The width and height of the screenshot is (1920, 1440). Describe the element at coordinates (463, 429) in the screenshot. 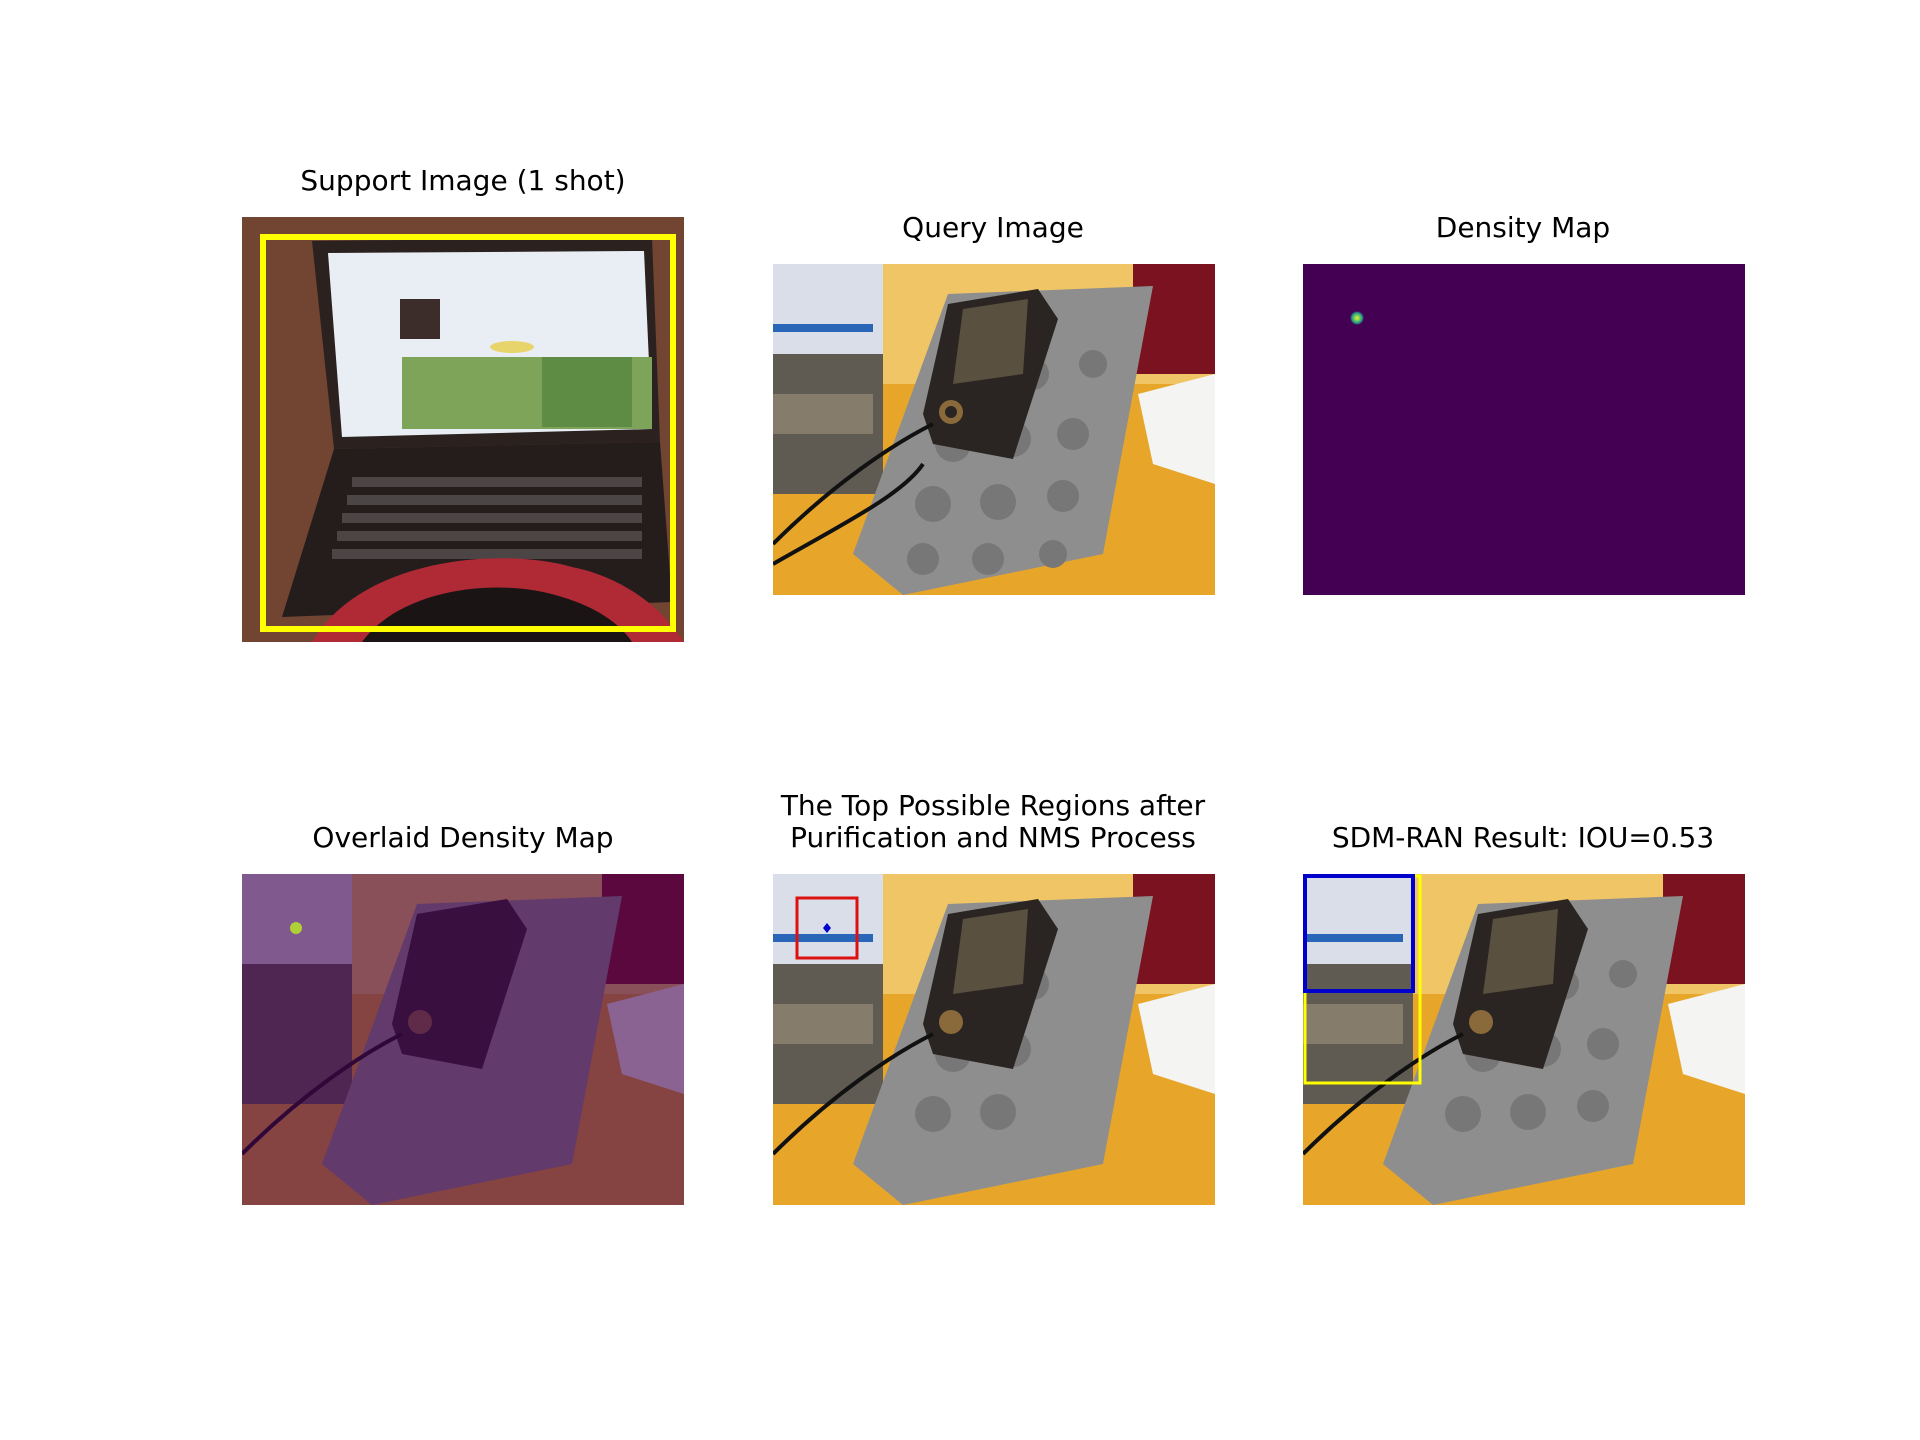

I see `support-image` at that location.